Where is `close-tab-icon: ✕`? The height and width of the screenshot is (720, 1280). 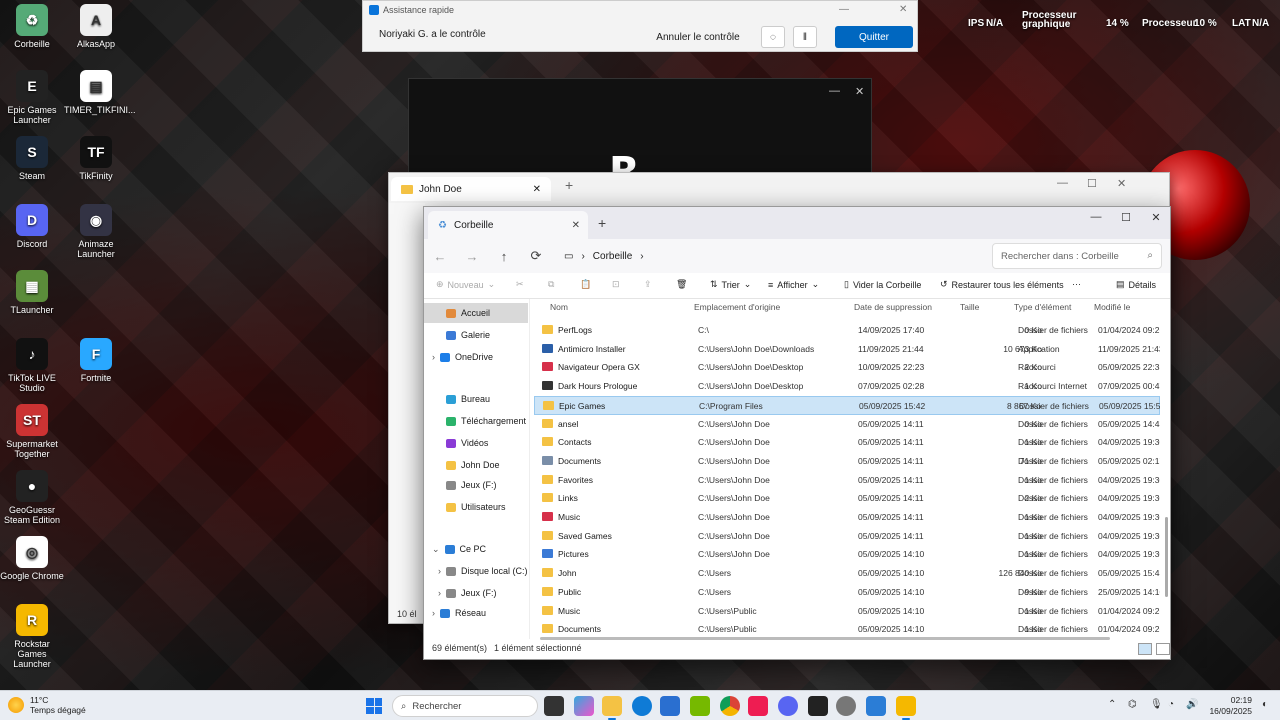
close-tab-icon: ✕ is located at coordinates (576, 225).